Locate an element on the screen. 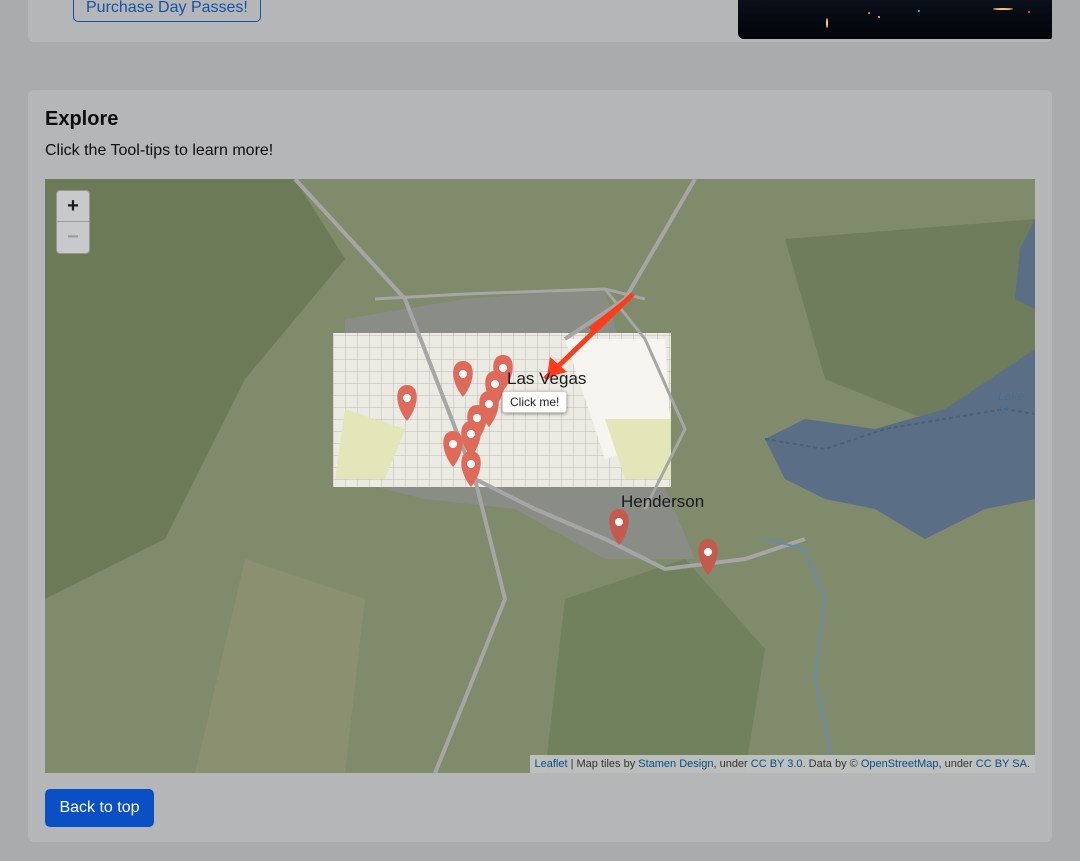  label-lake: Lake M is located at coordinates (1011, 403).